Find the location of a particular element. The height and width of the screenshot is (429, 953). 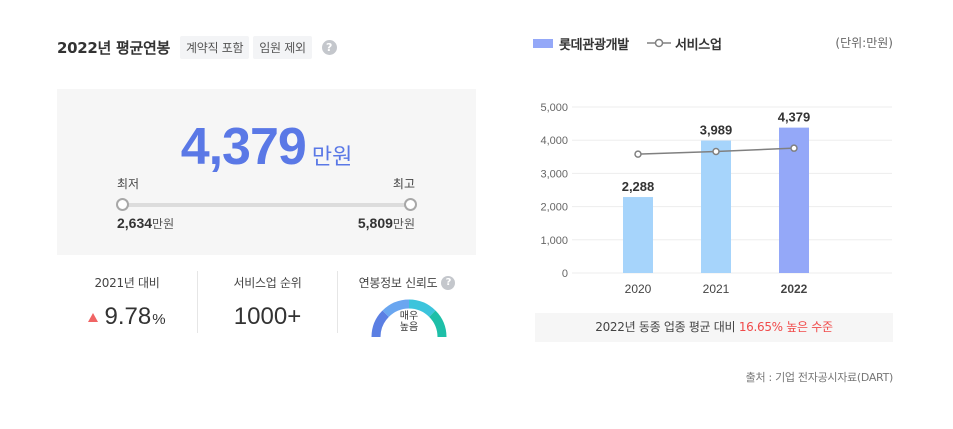

tag-contract-included: 계약직 포함 is located at coordinates (214, 47).